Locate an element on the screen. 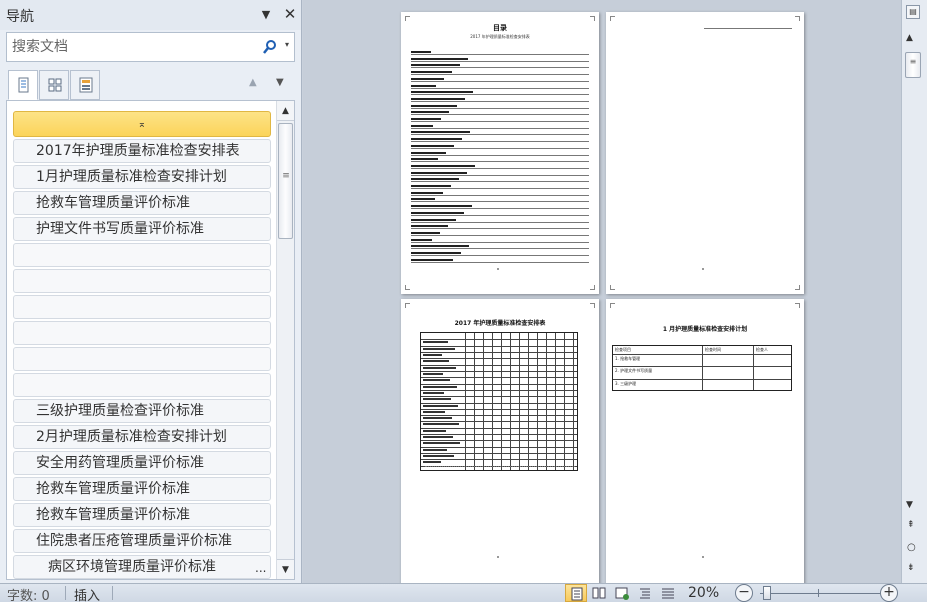  pane-close-icon: ✕ is located at coordinates (290, 14).